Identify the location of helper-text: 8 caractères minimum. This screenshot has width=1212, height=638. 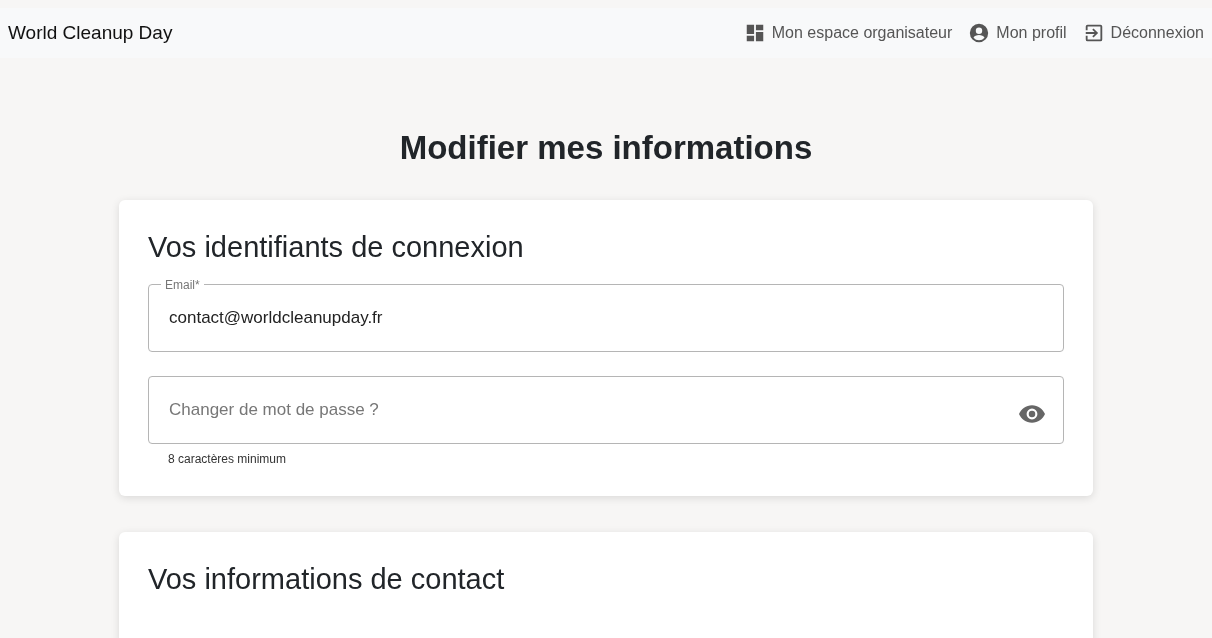
(228, 460).